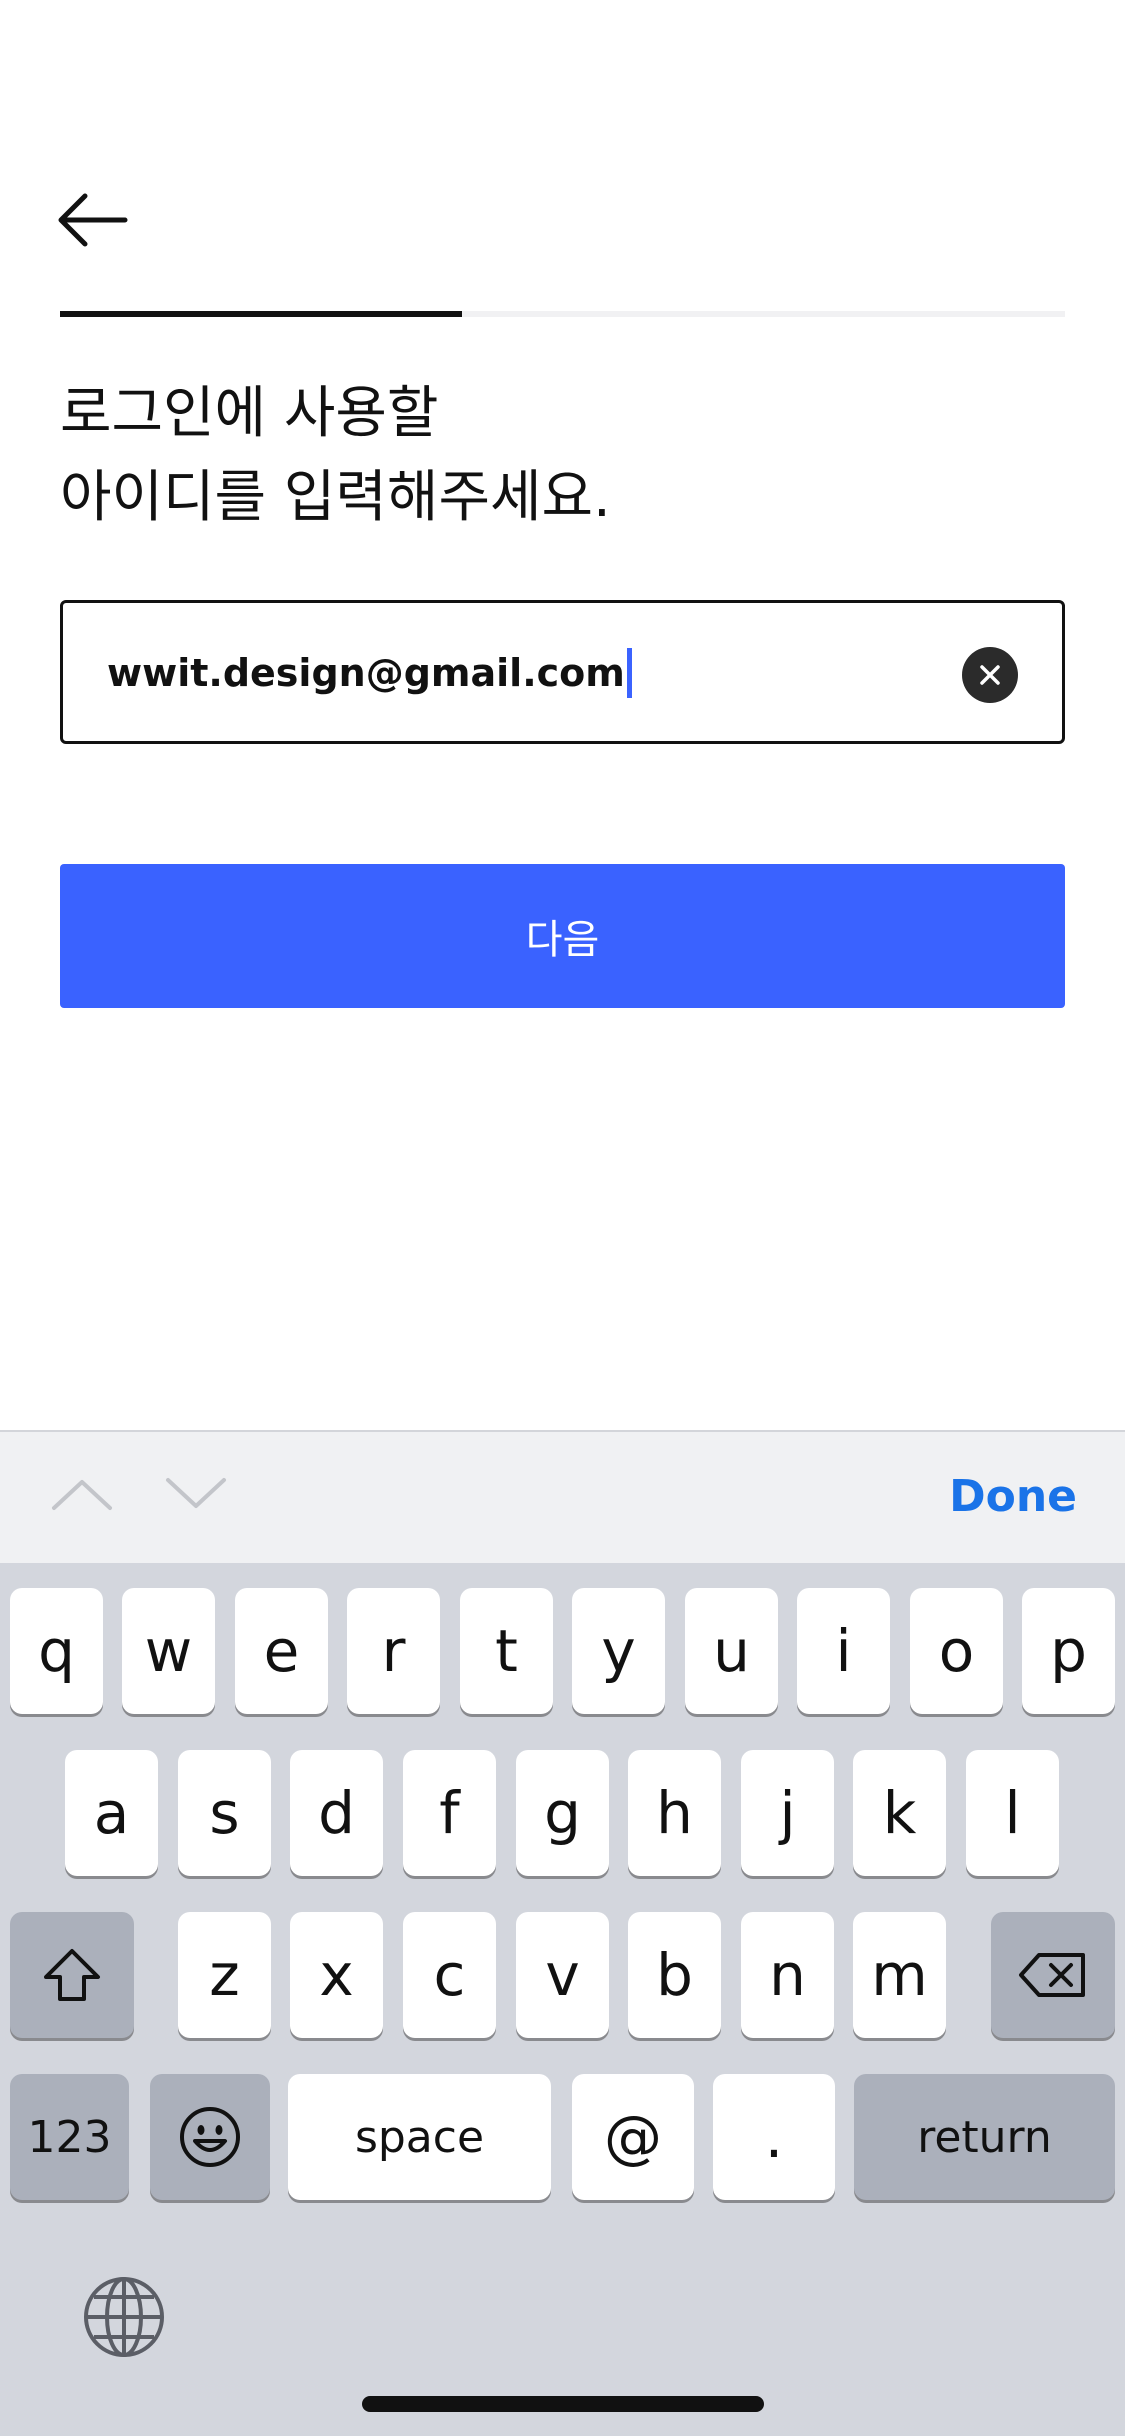 The height and width of the screenshot is (2436, 1125). I want to click on progress-fill, so click(261, 314).